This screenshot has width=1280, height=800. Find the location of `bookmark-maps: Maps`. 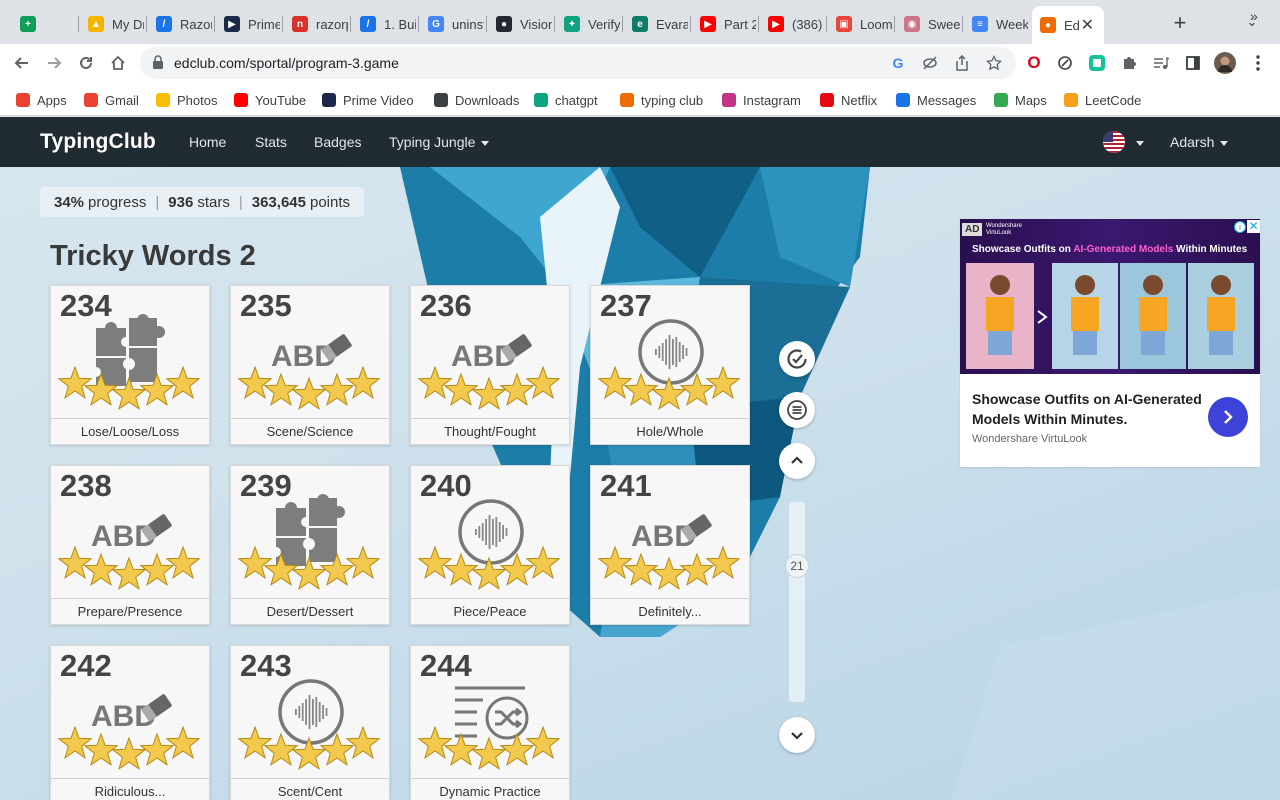

bookmark-maps: Maps is located at coordinates (1020, 100).